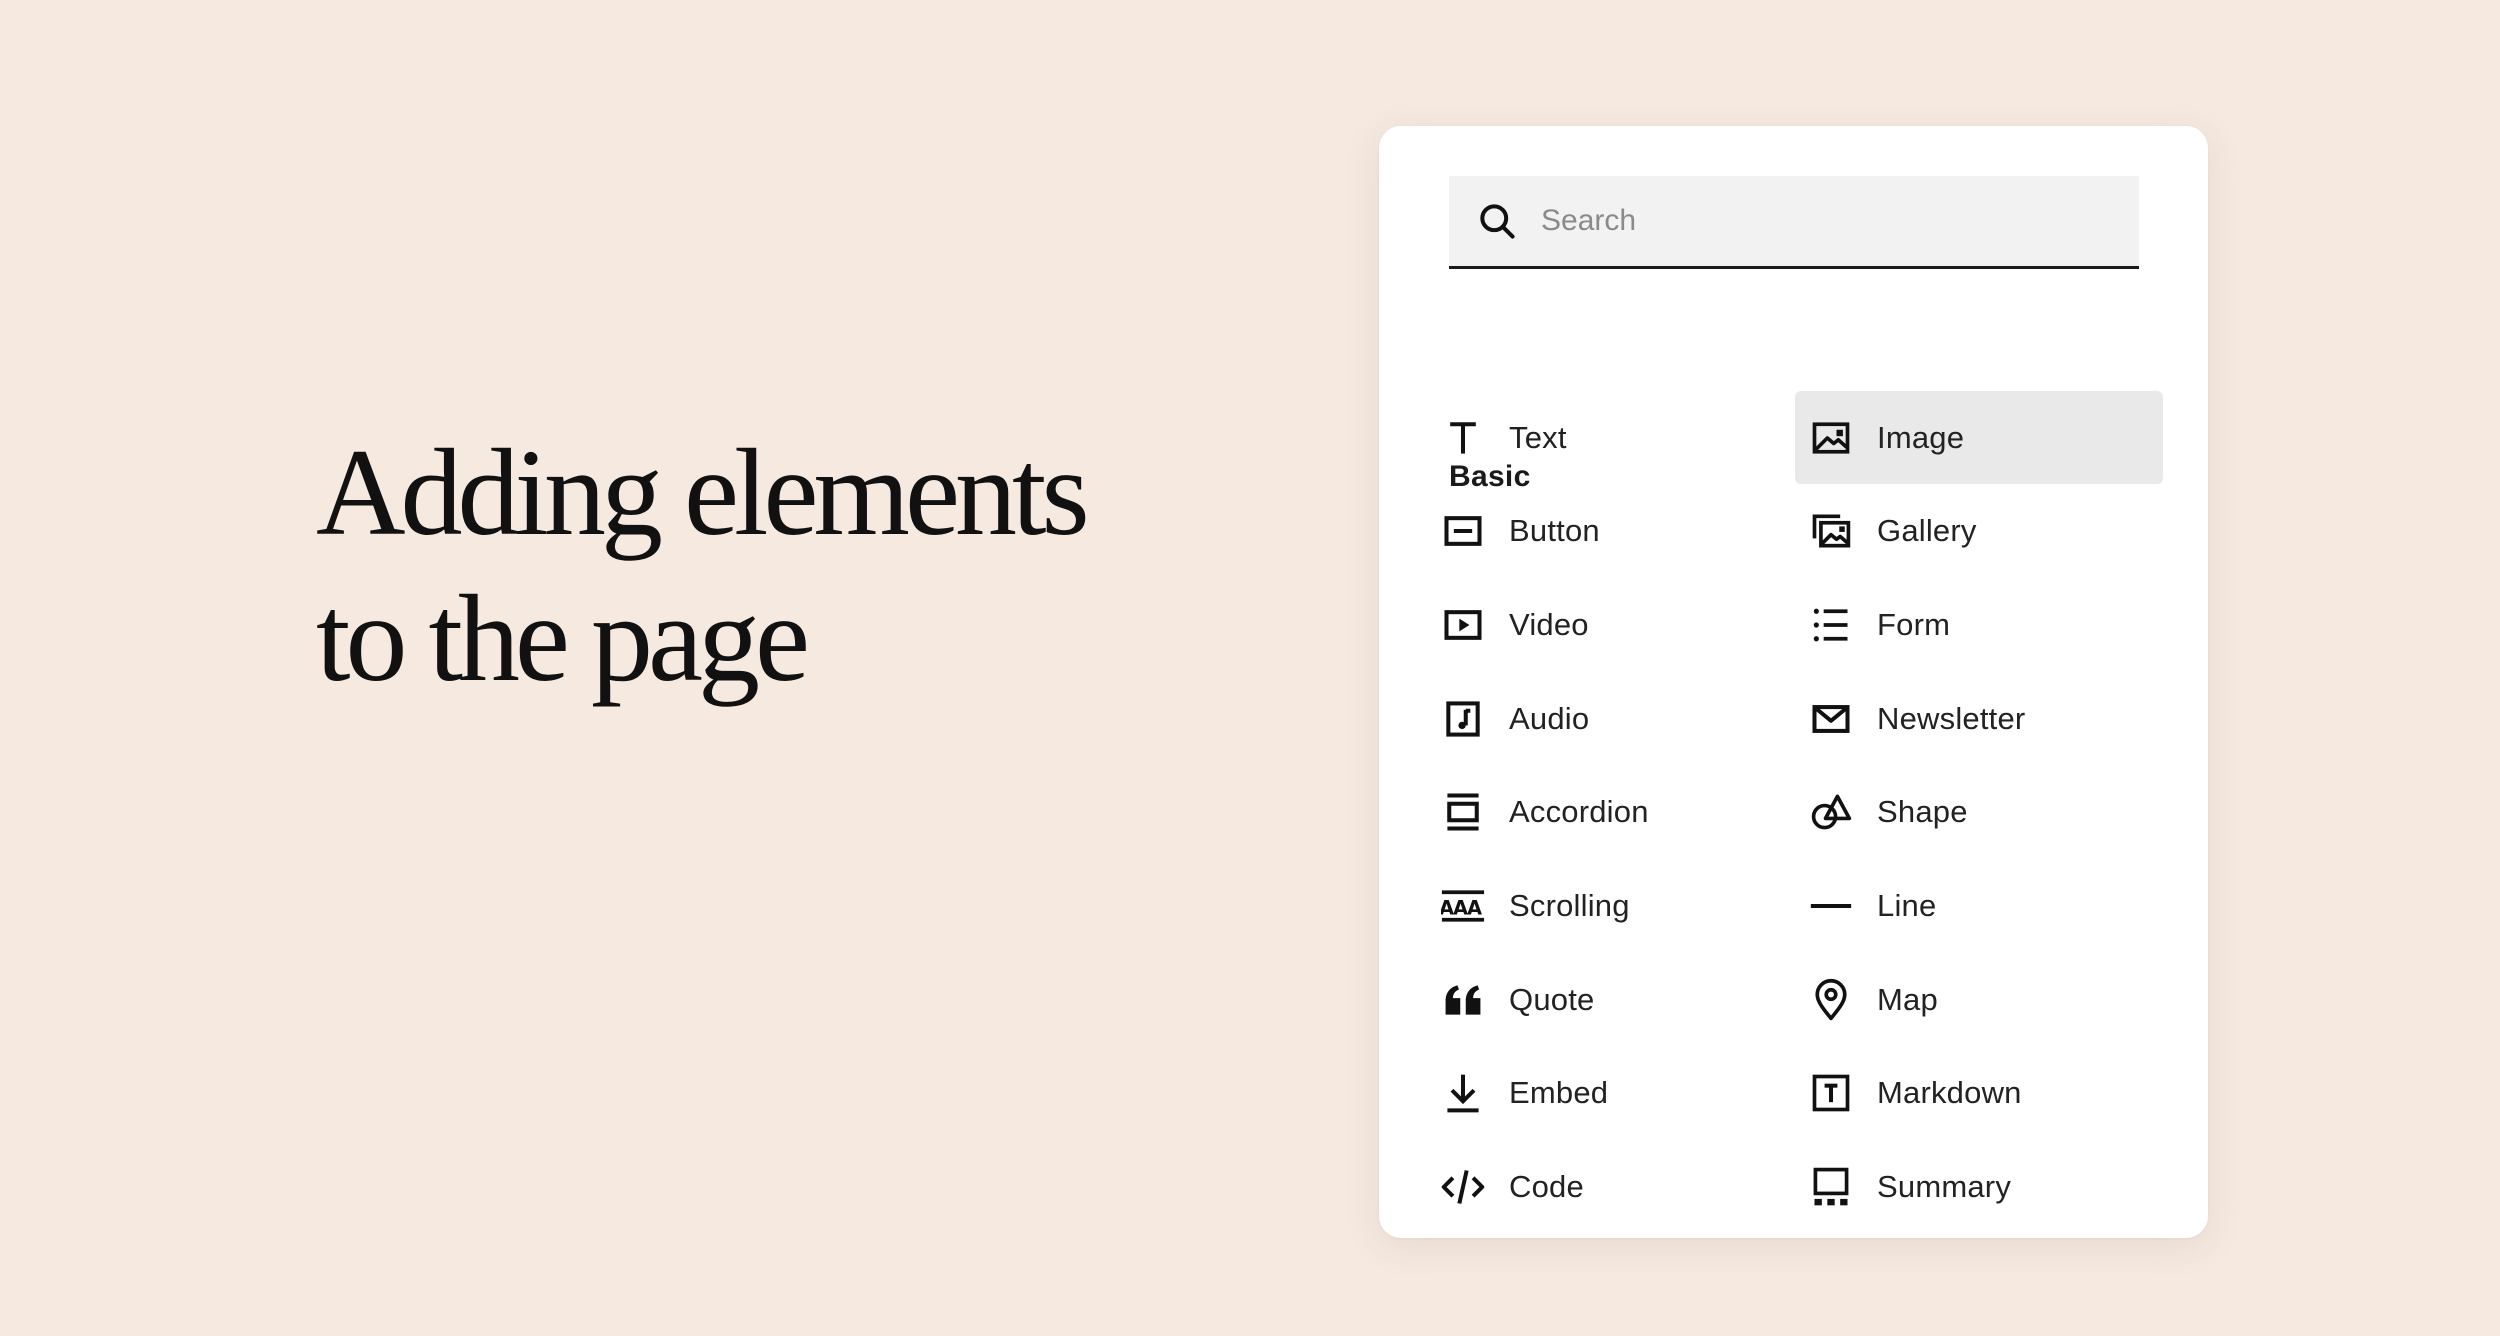 The height and width of the screenshot is (1336, 2500). What do you see at coordinates (1463, 531) in the screenshot?
I see `button-icon` at bounding box center [1463, 531].